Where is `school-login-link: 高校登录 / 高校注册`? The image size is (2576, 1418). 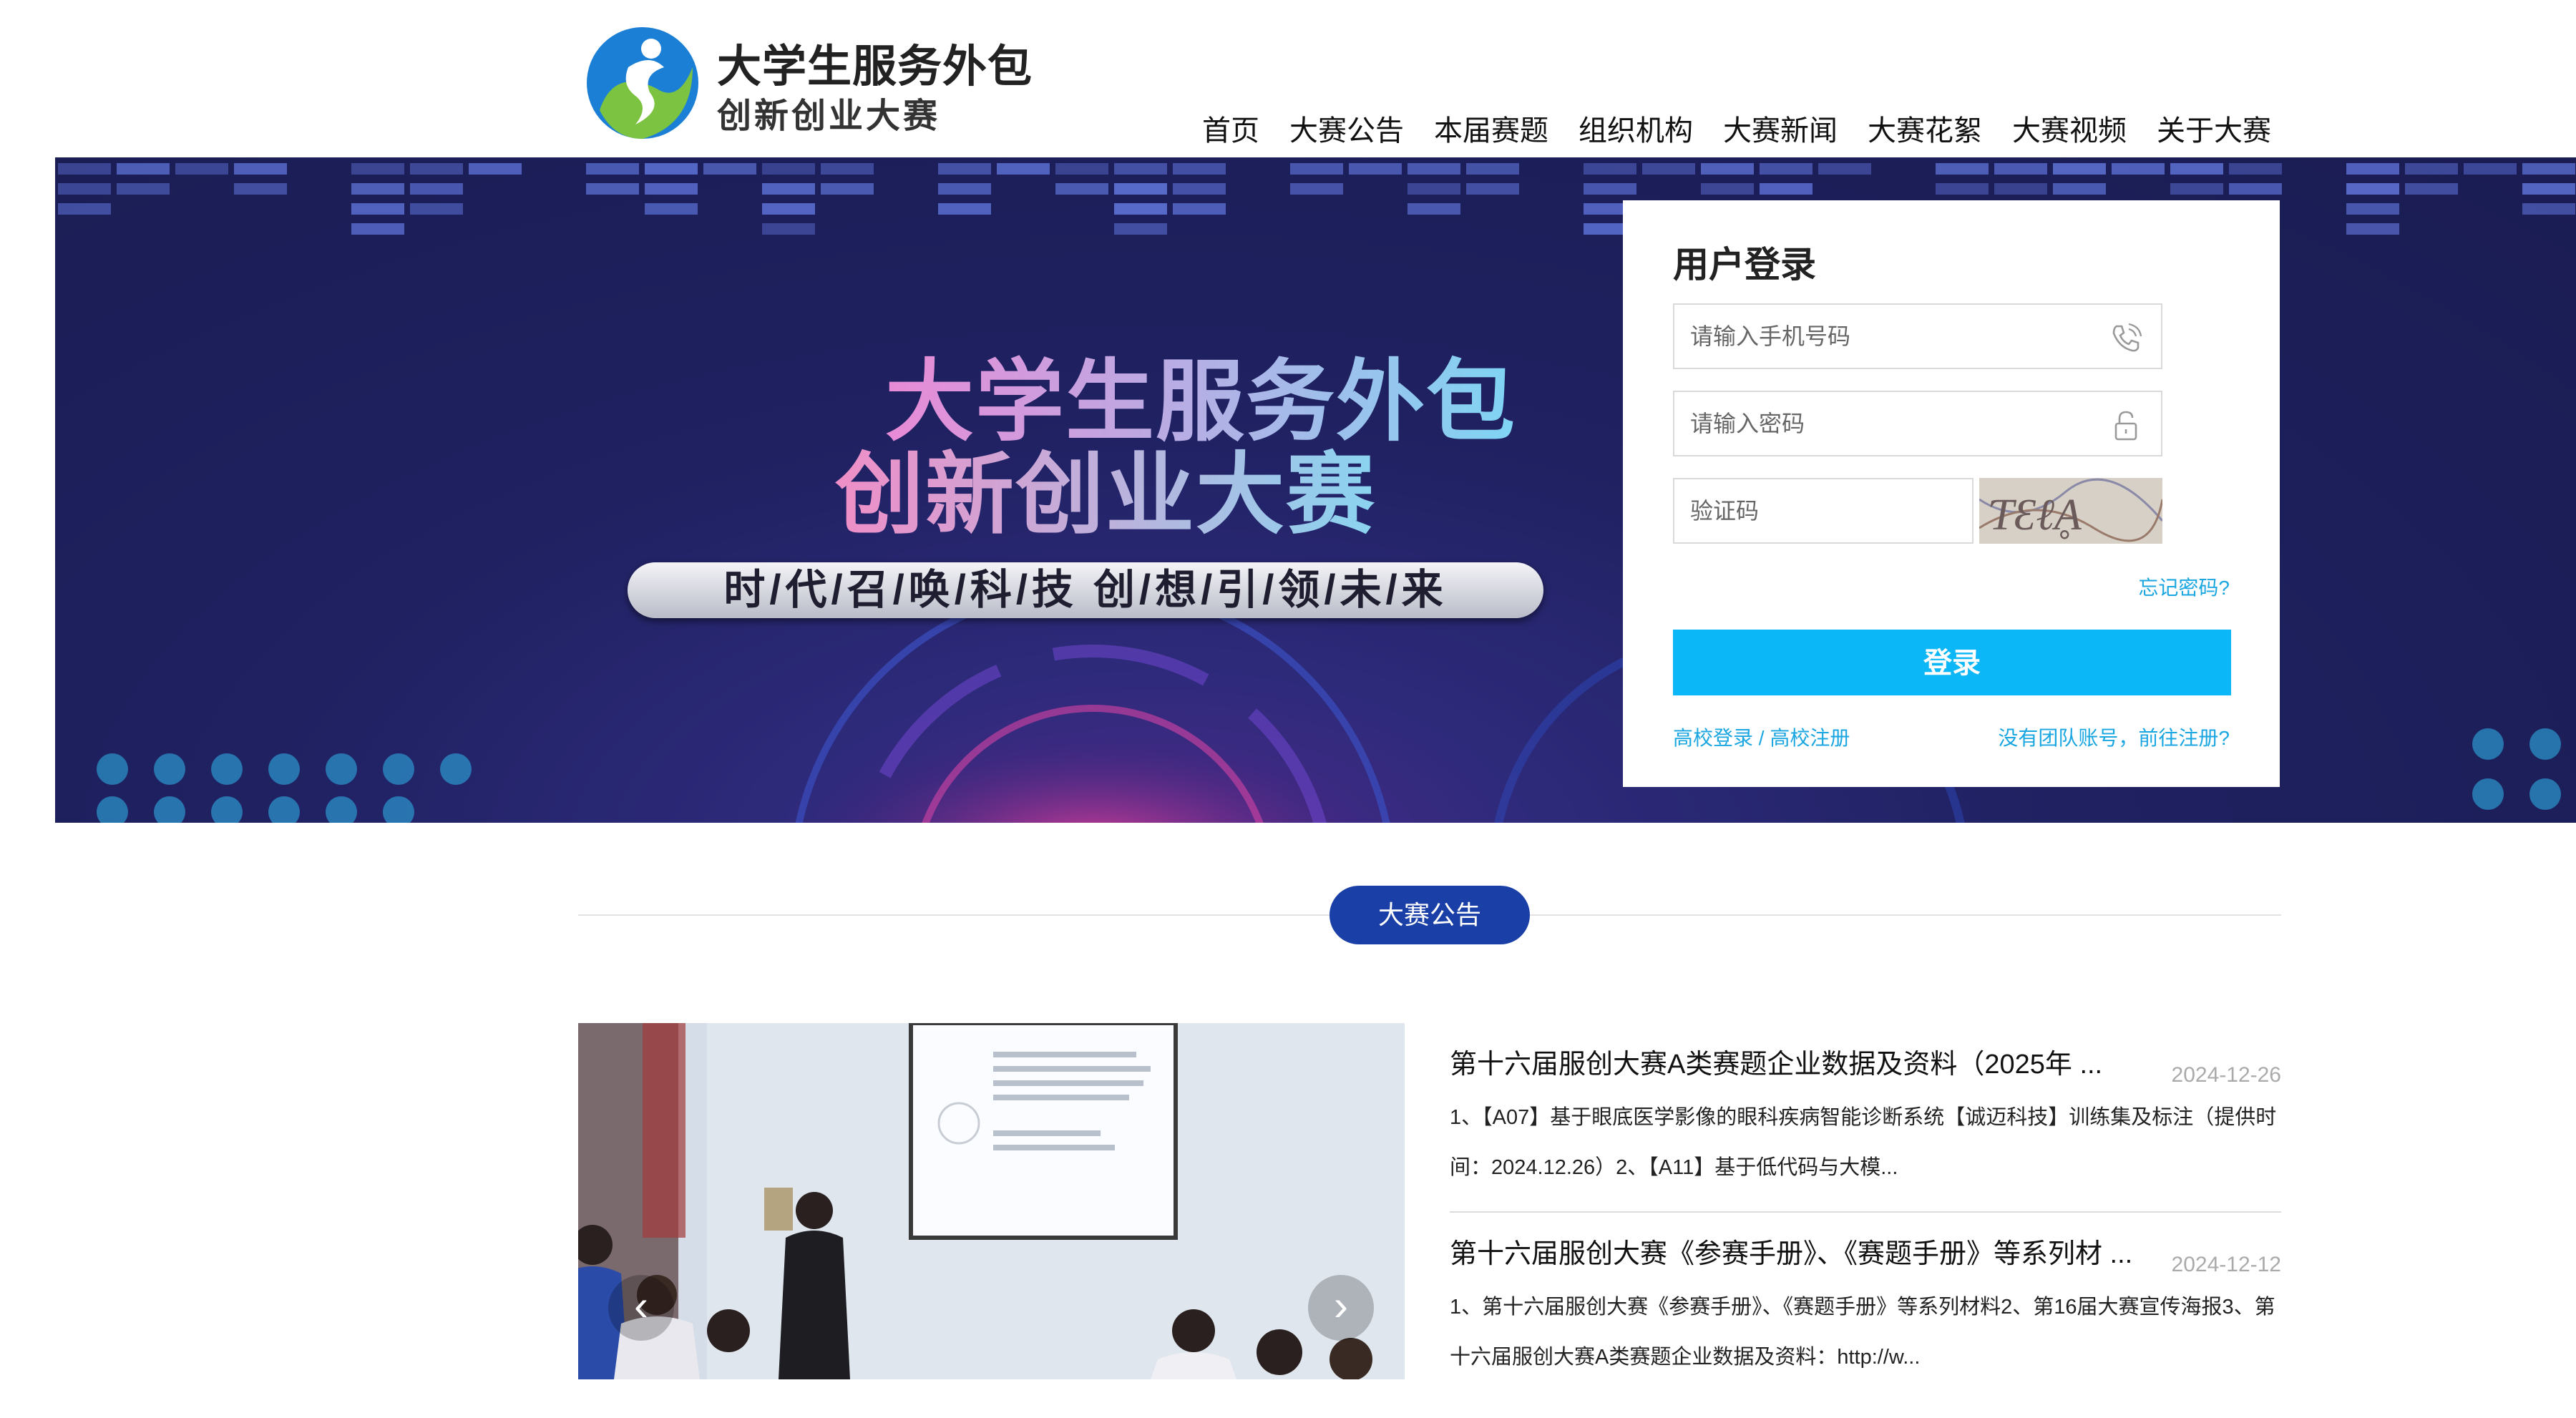 school-login-link: 高校登录 / 高校注册 is located at coordinates (1761, 737).